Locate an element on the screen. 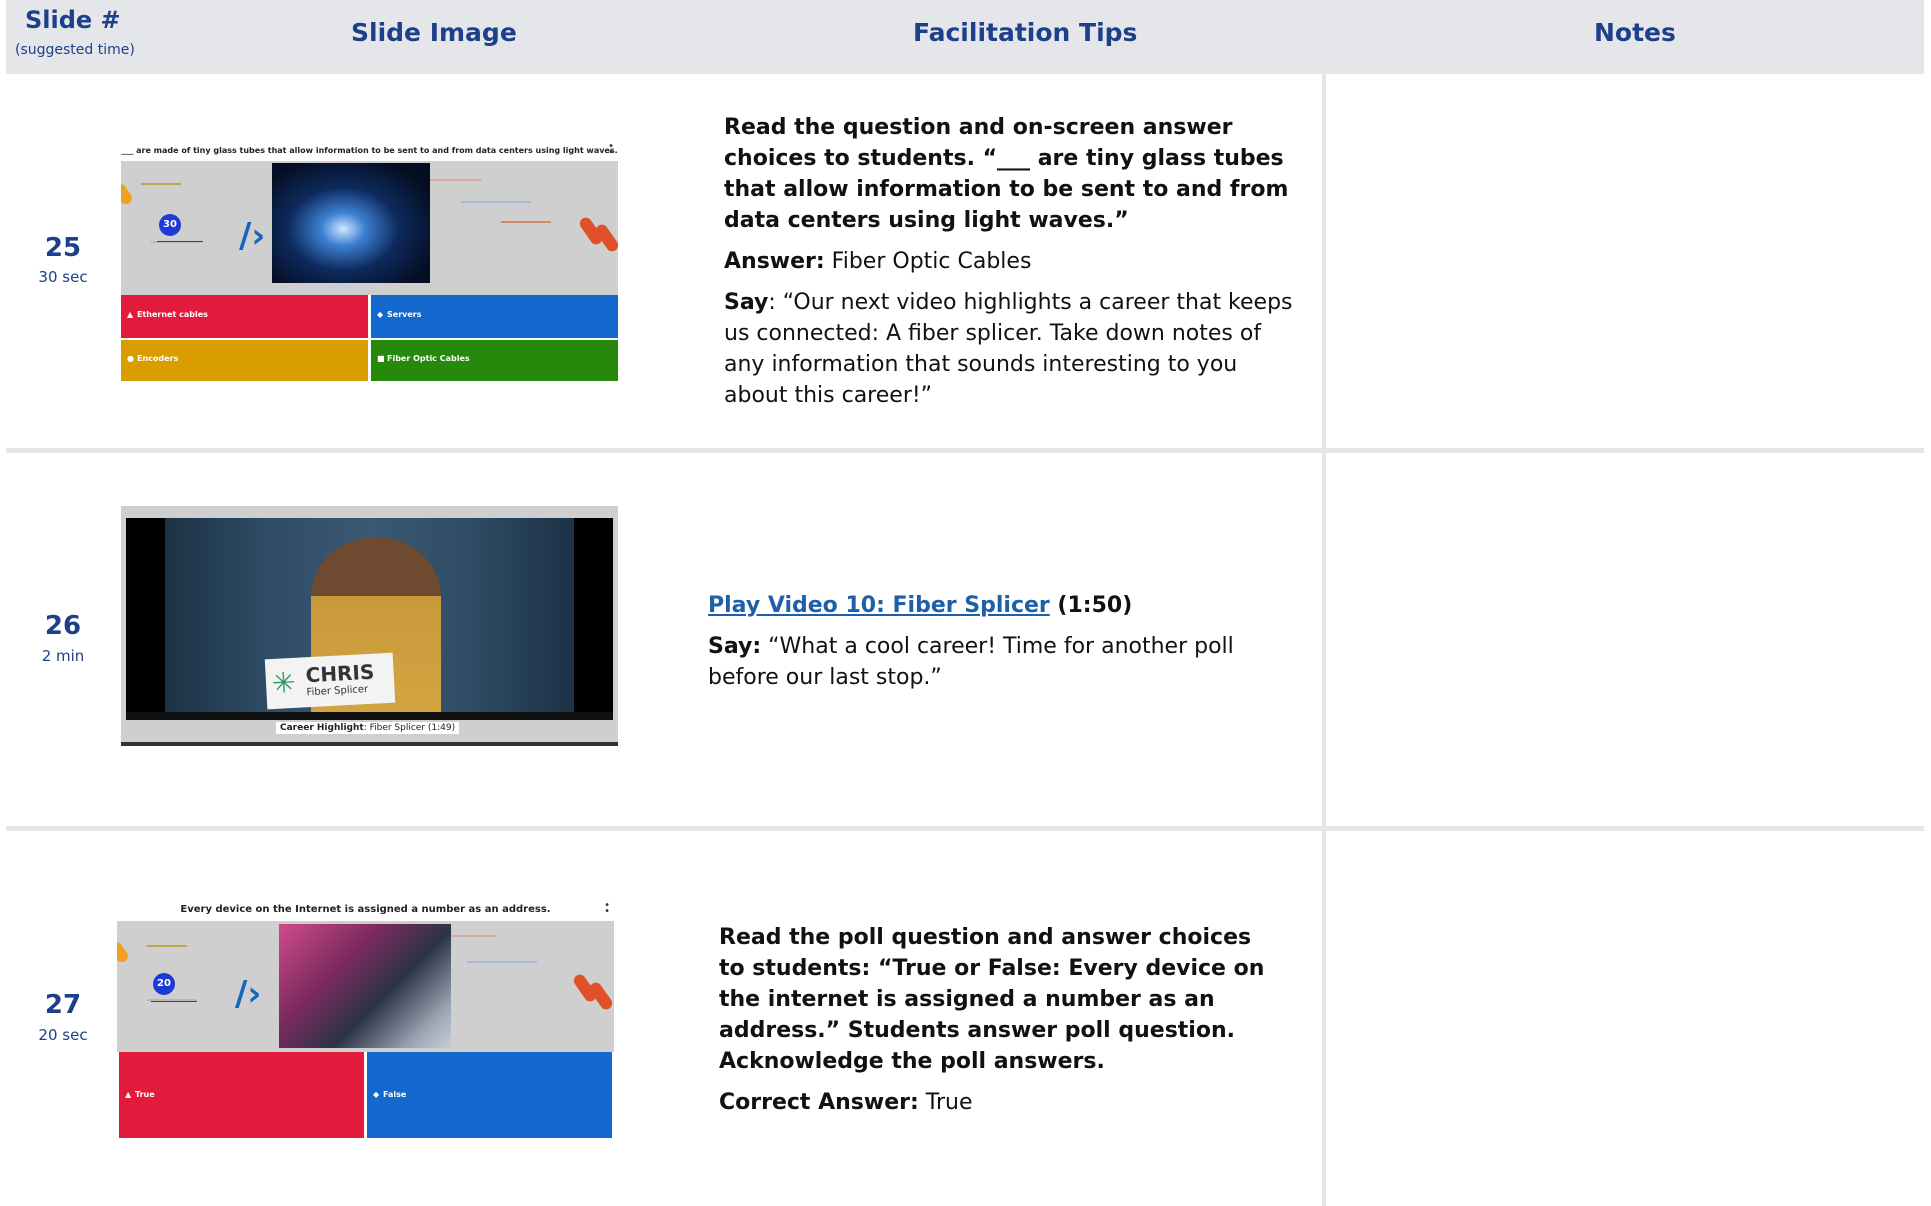  timer-badge: 20 is located at coordinates (164, 984).